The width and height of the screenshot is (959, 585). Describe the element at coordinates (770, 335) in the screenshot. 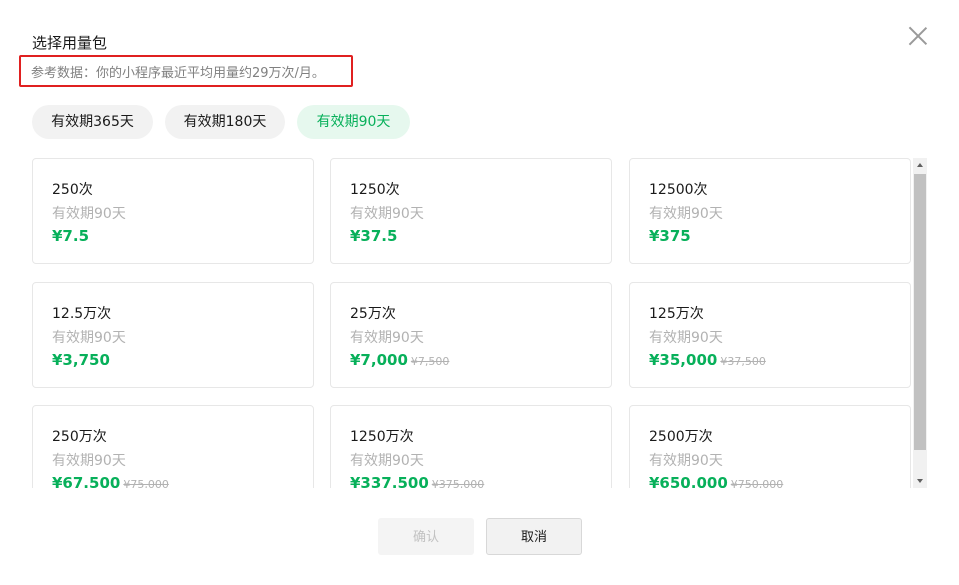

I see `package-card: 125万次 有效期90天 ¥35,000 ¥37,500` at that location.